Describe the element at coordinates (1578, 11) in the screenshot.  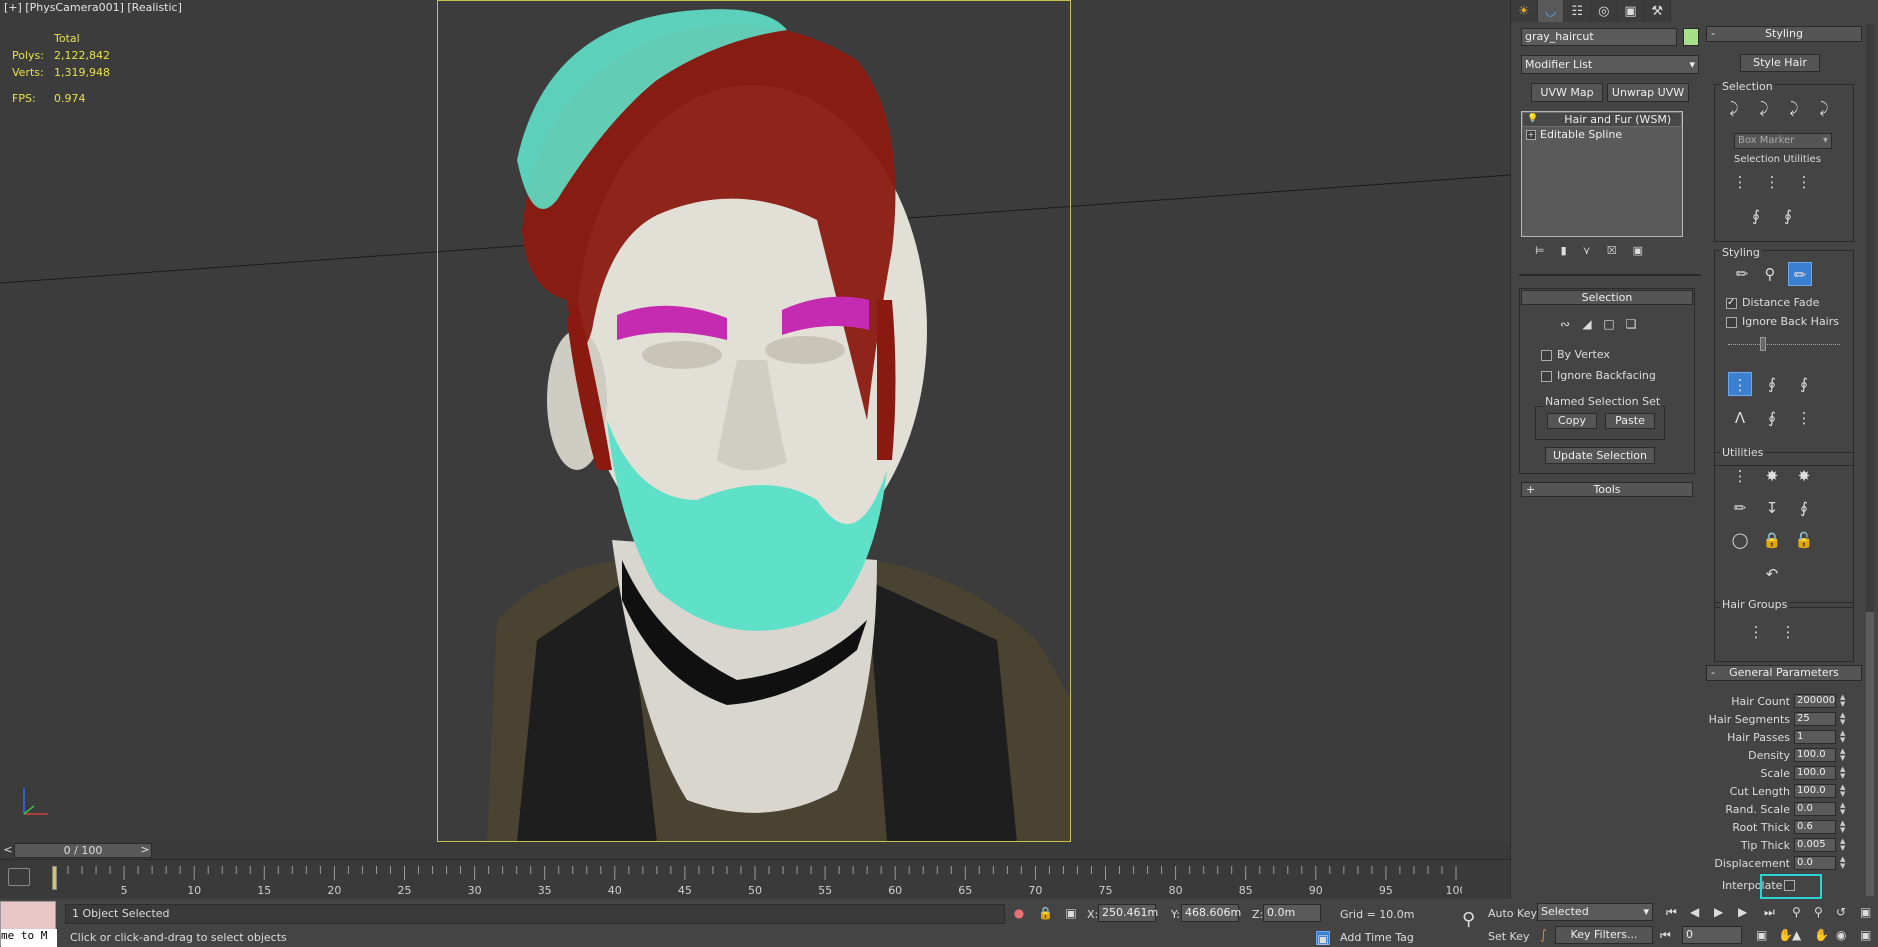
I see `hierarchy-tab-icon: ☷` at that location.